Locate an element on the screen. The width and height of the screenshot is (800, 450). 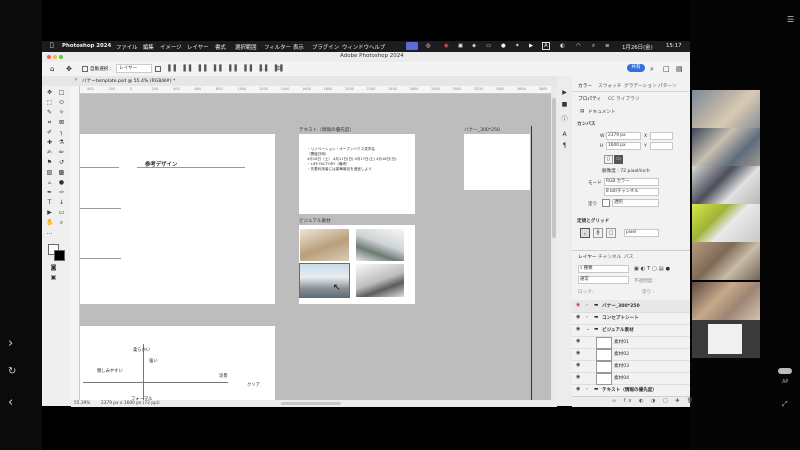
screen-share-icon is located at coordinates (412, 46).